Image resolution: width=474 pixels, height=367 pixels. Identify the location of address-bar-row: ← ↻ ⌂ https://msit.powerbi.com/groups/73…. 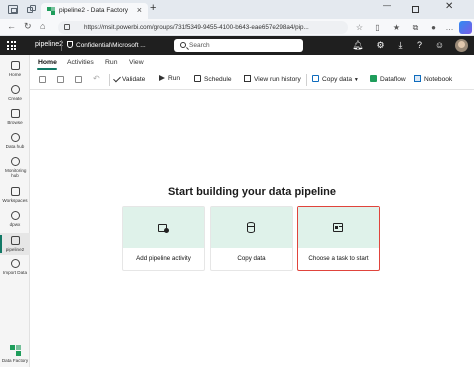
(237, 27).